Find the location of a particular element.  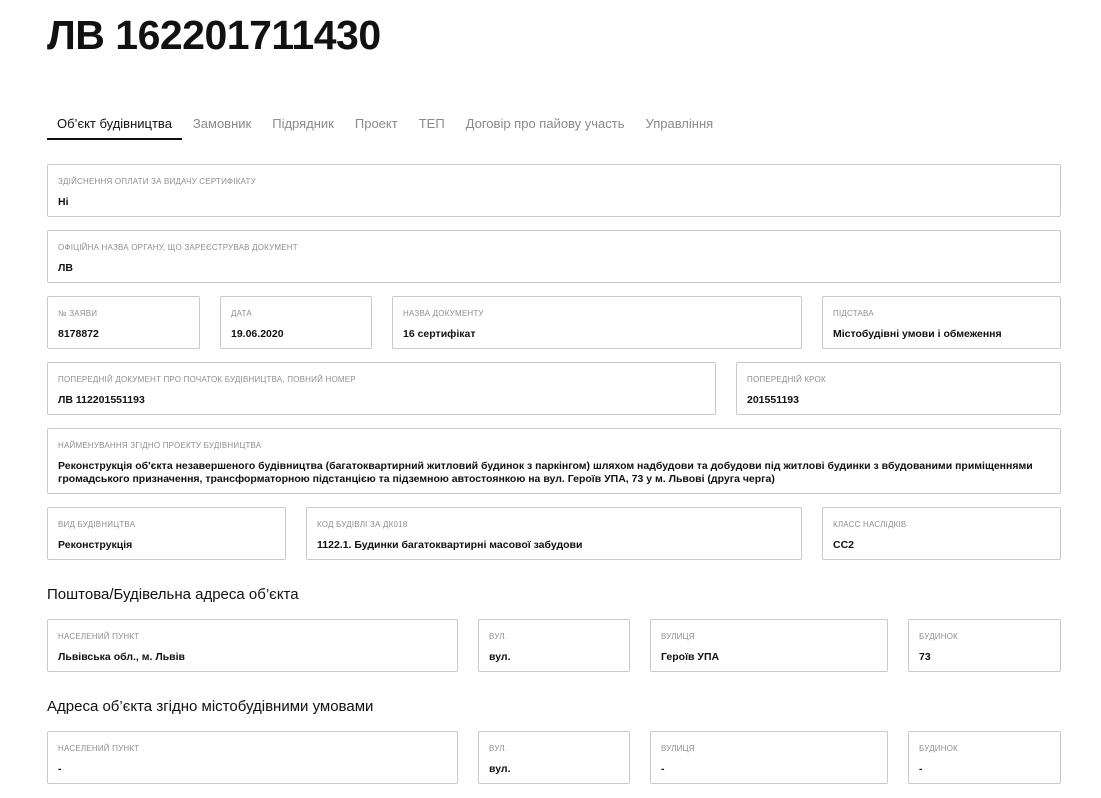

consequence-class-value: СС2 is located at coordinates (844, 545).